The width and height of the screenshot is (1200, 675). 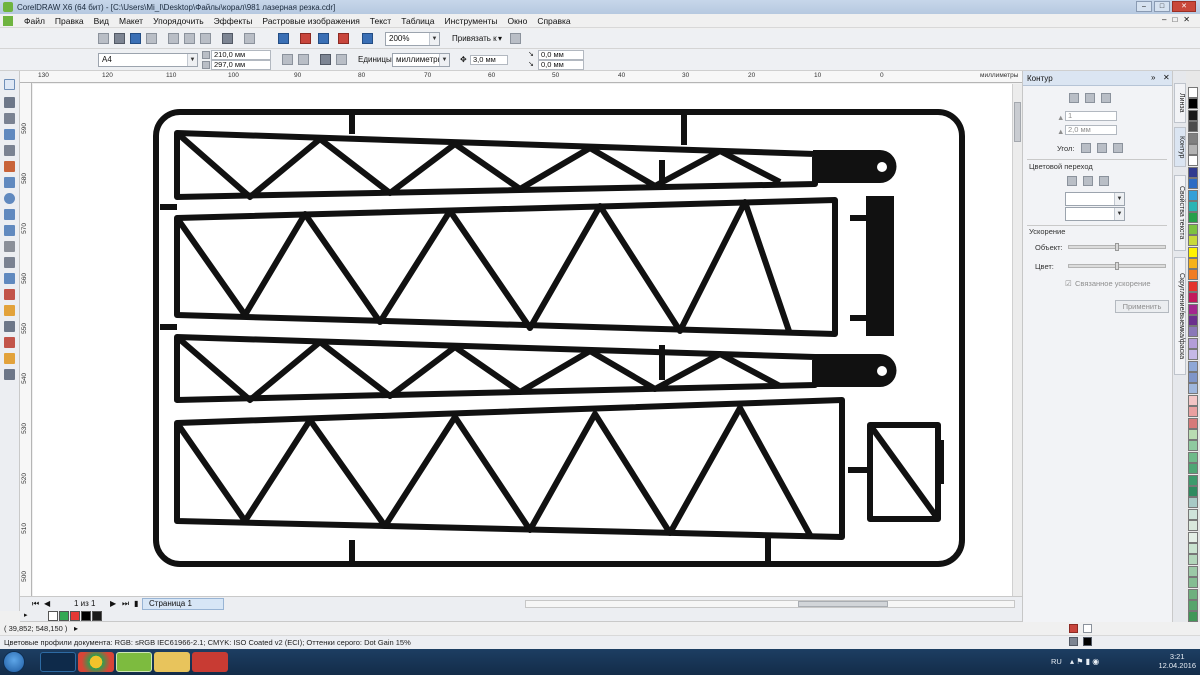 I want to click on open-icon, so click(x=119, y=38).